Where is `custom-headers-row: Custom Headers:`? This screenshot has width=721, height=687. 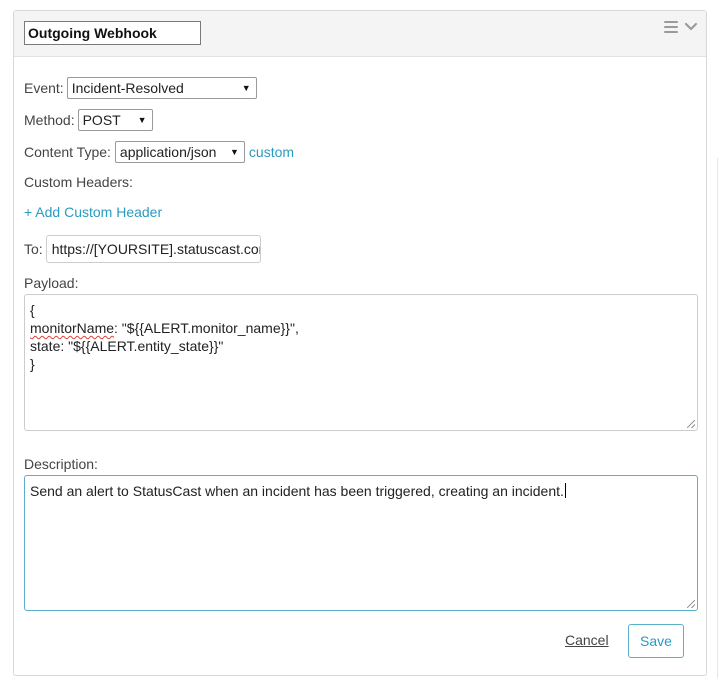 custom-headers-row: Custom Headers: is located at coordinates (78, 182).